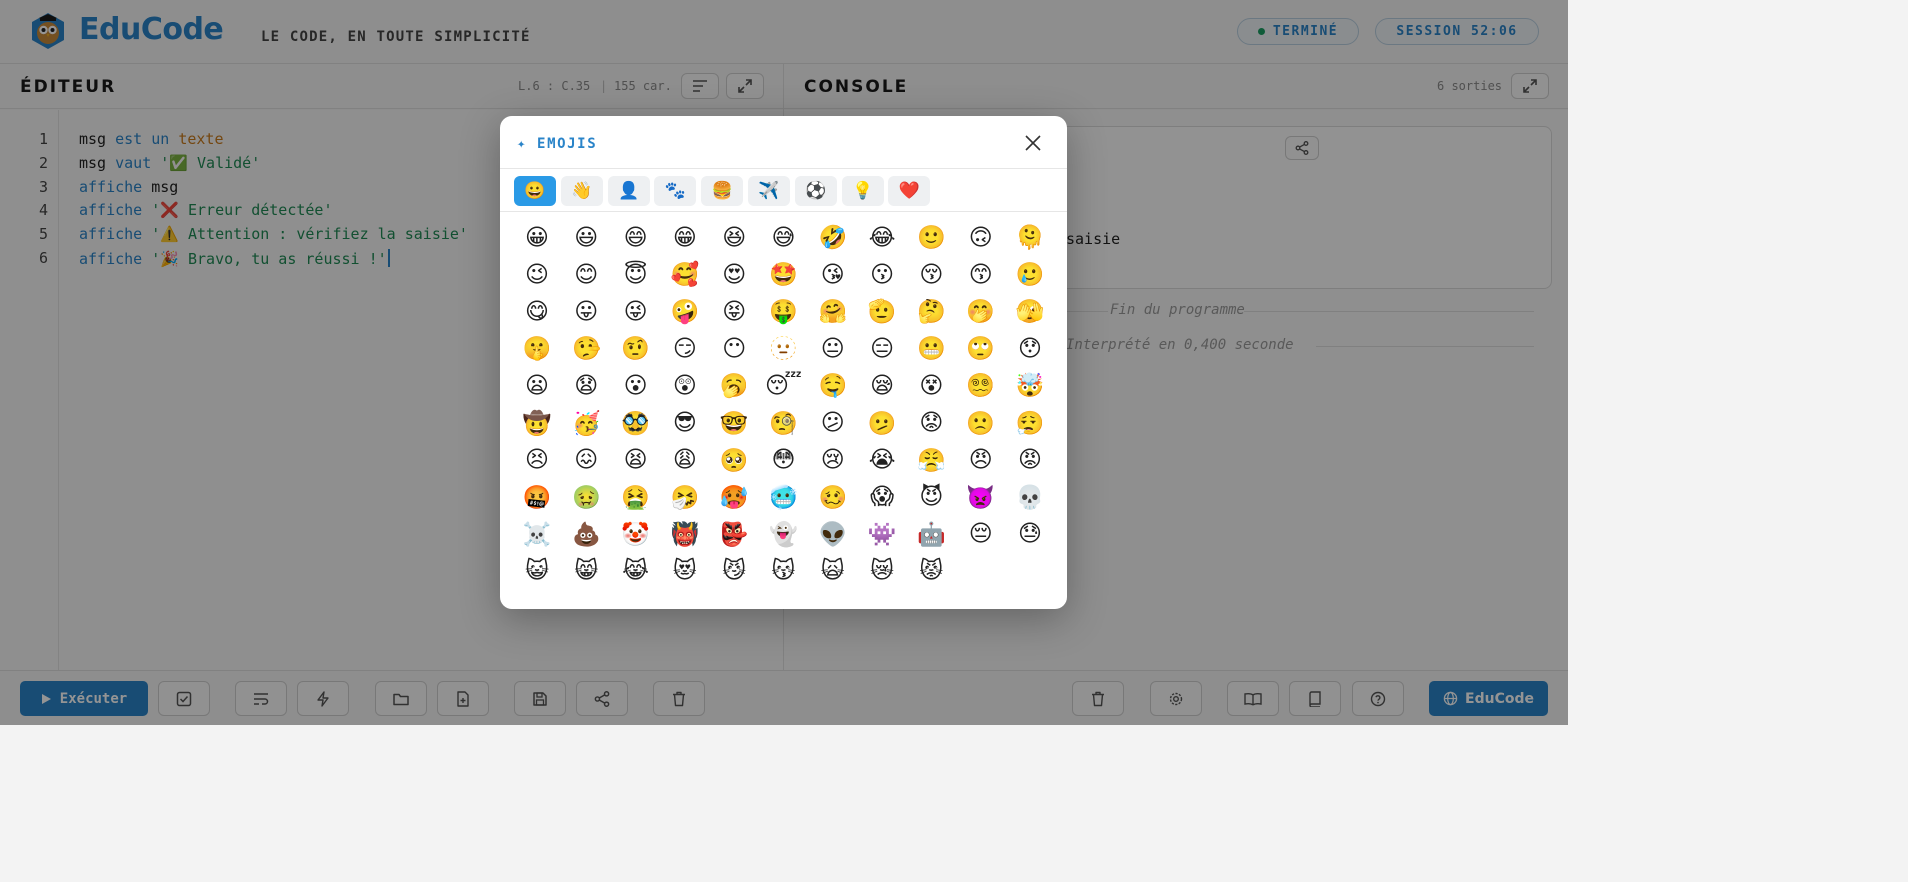 This screenshot has width=1908, height=882. What do you see at coordinates (537, 274) in the screenshot?
I see `emoji-option: 😉` at bounding box center [537, 274].